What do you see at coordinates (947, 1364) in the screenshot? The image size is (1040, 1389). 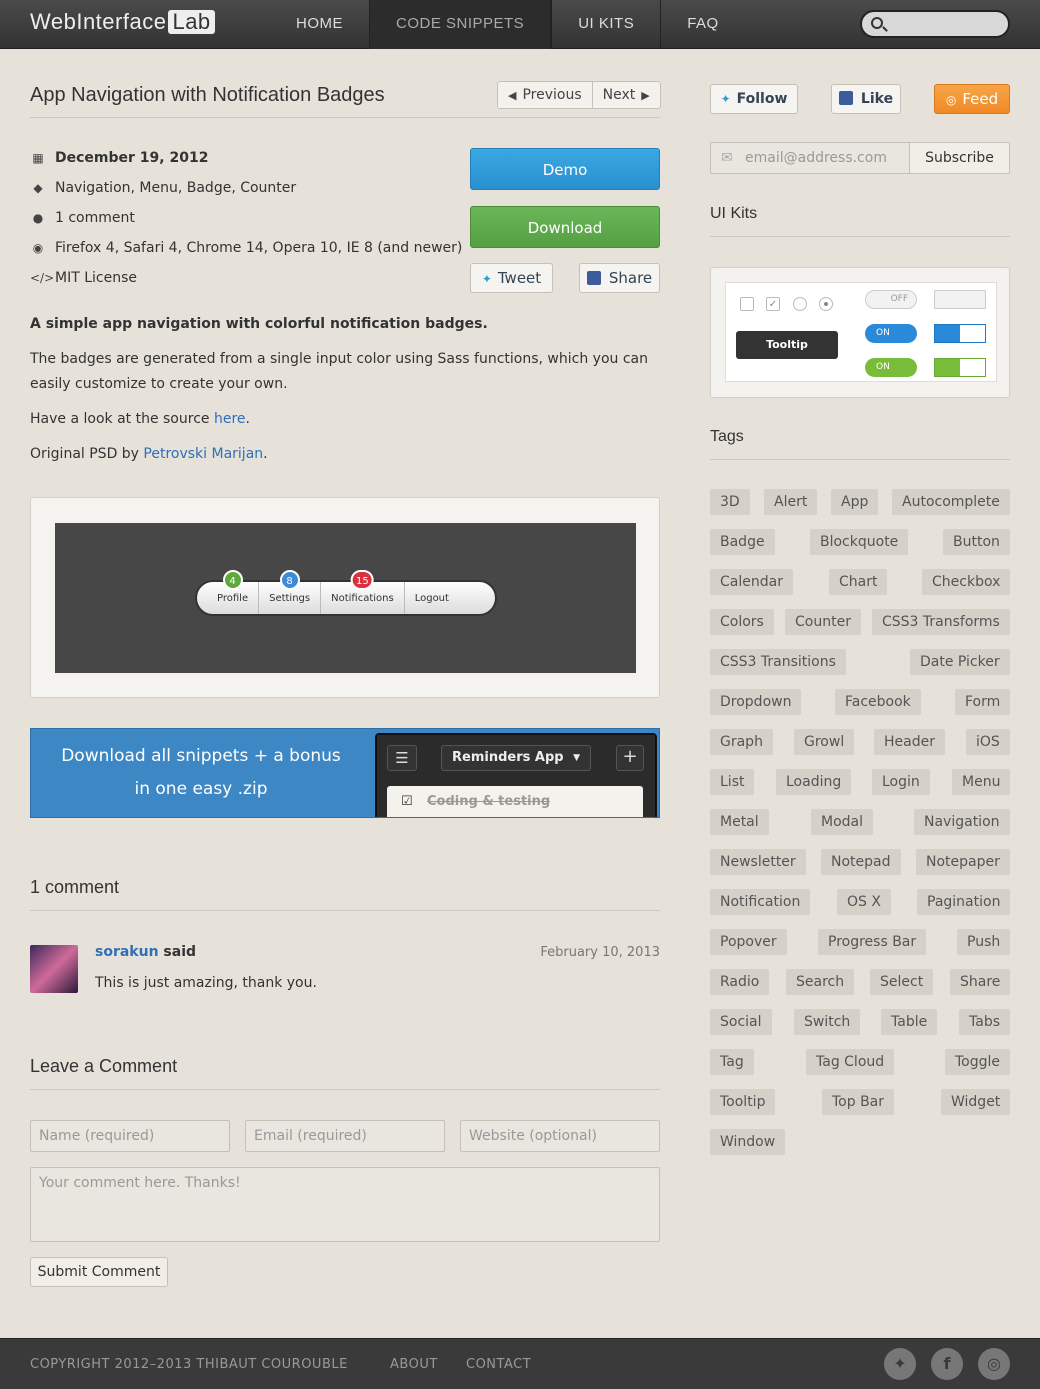 I see `facebook-icon: f` at bounding box center [947, 1364].